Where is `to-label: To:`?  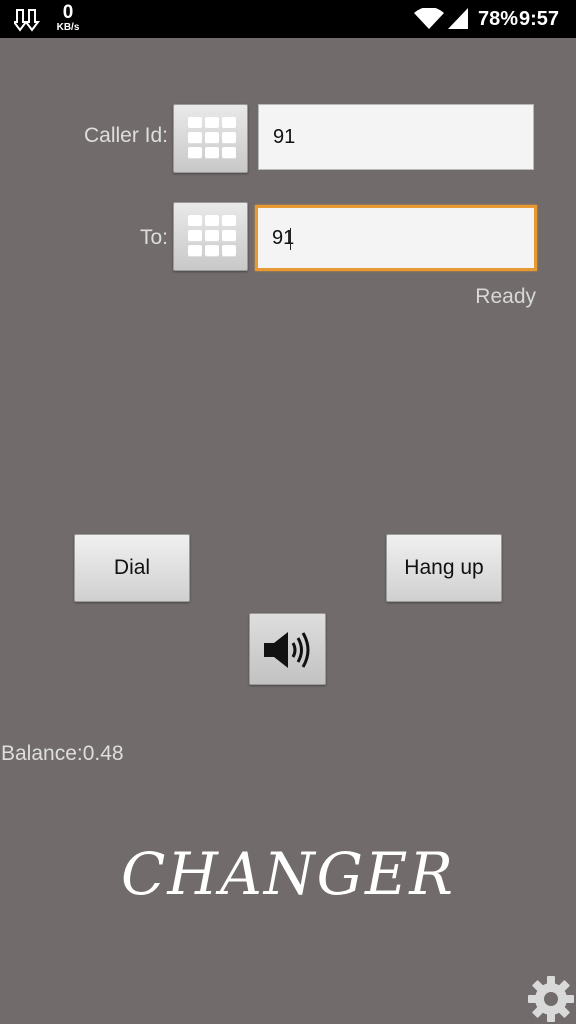 to-label: To: is located at coordinates (153, 237).